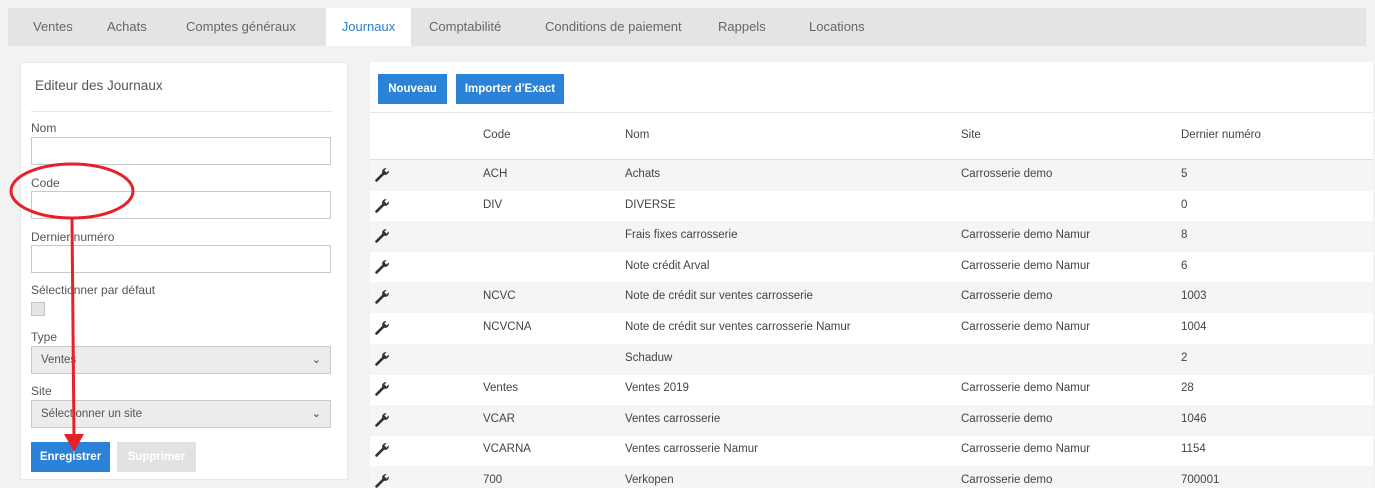 This screenshot has width=1375, height=488. I want to click on table-row: ACH Achats Carrosserie demo 5, so click(871, 175).